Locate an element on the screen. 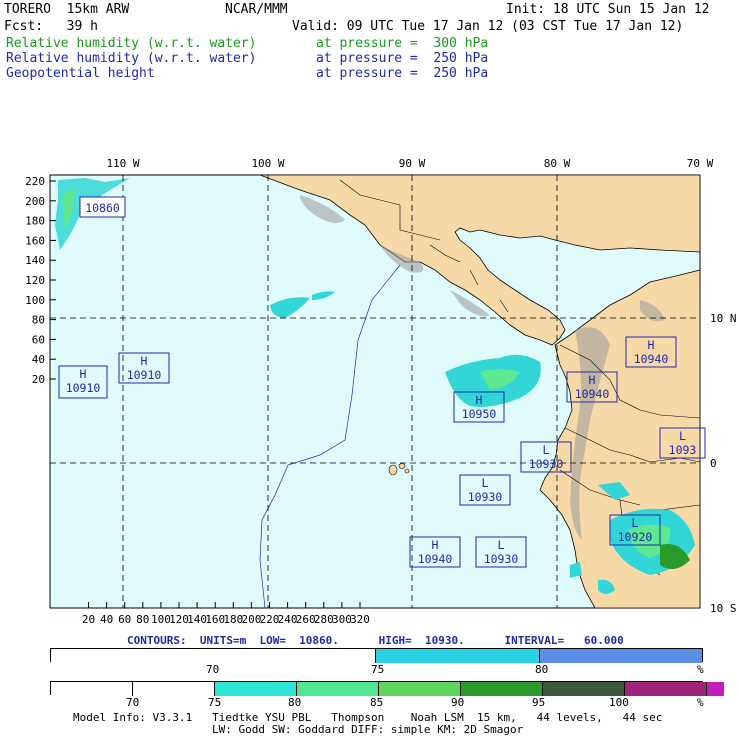 The width and height of the screenshot is (740, 740). y-tick-label: 140 is located at coordinates (35, 260).